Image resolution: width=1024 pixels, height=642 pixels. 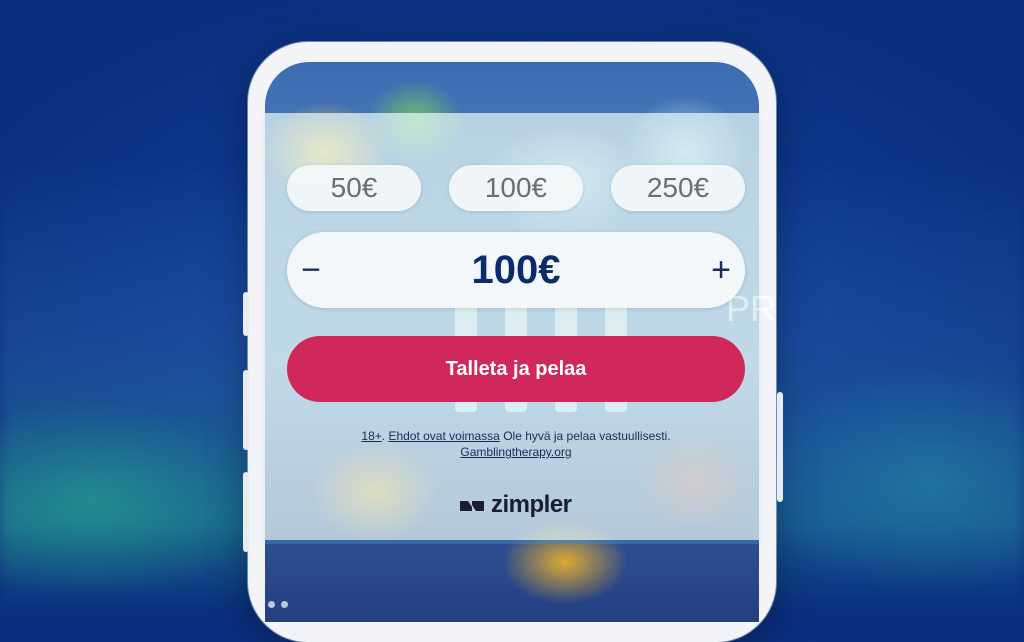 What do you see at coordinates (531, 504) in the screenshot?
I see `zimpler-brand-name: zimpler` at bounding box center [531, 504].